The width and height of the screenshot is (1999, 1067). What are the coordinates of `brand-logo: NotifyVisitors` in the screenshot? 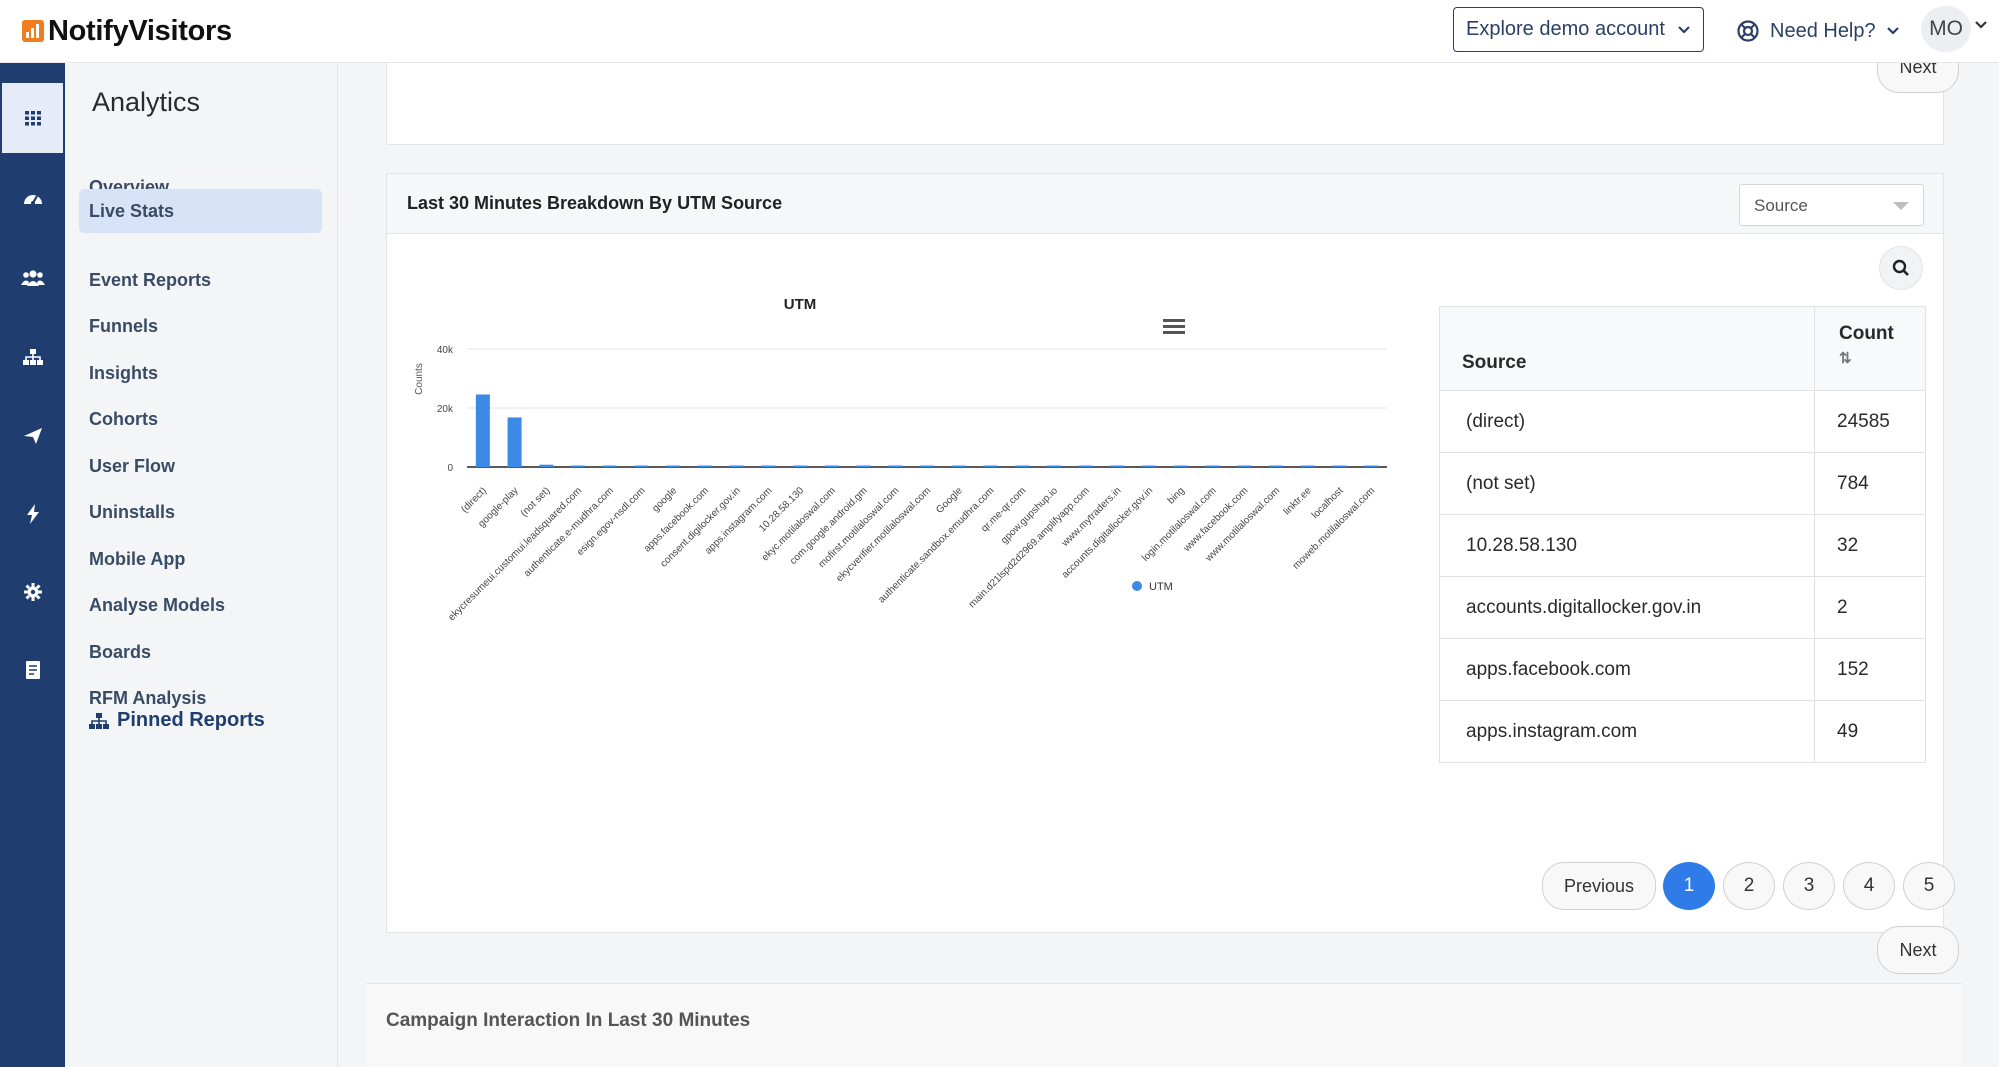 It's located at (127, 31).